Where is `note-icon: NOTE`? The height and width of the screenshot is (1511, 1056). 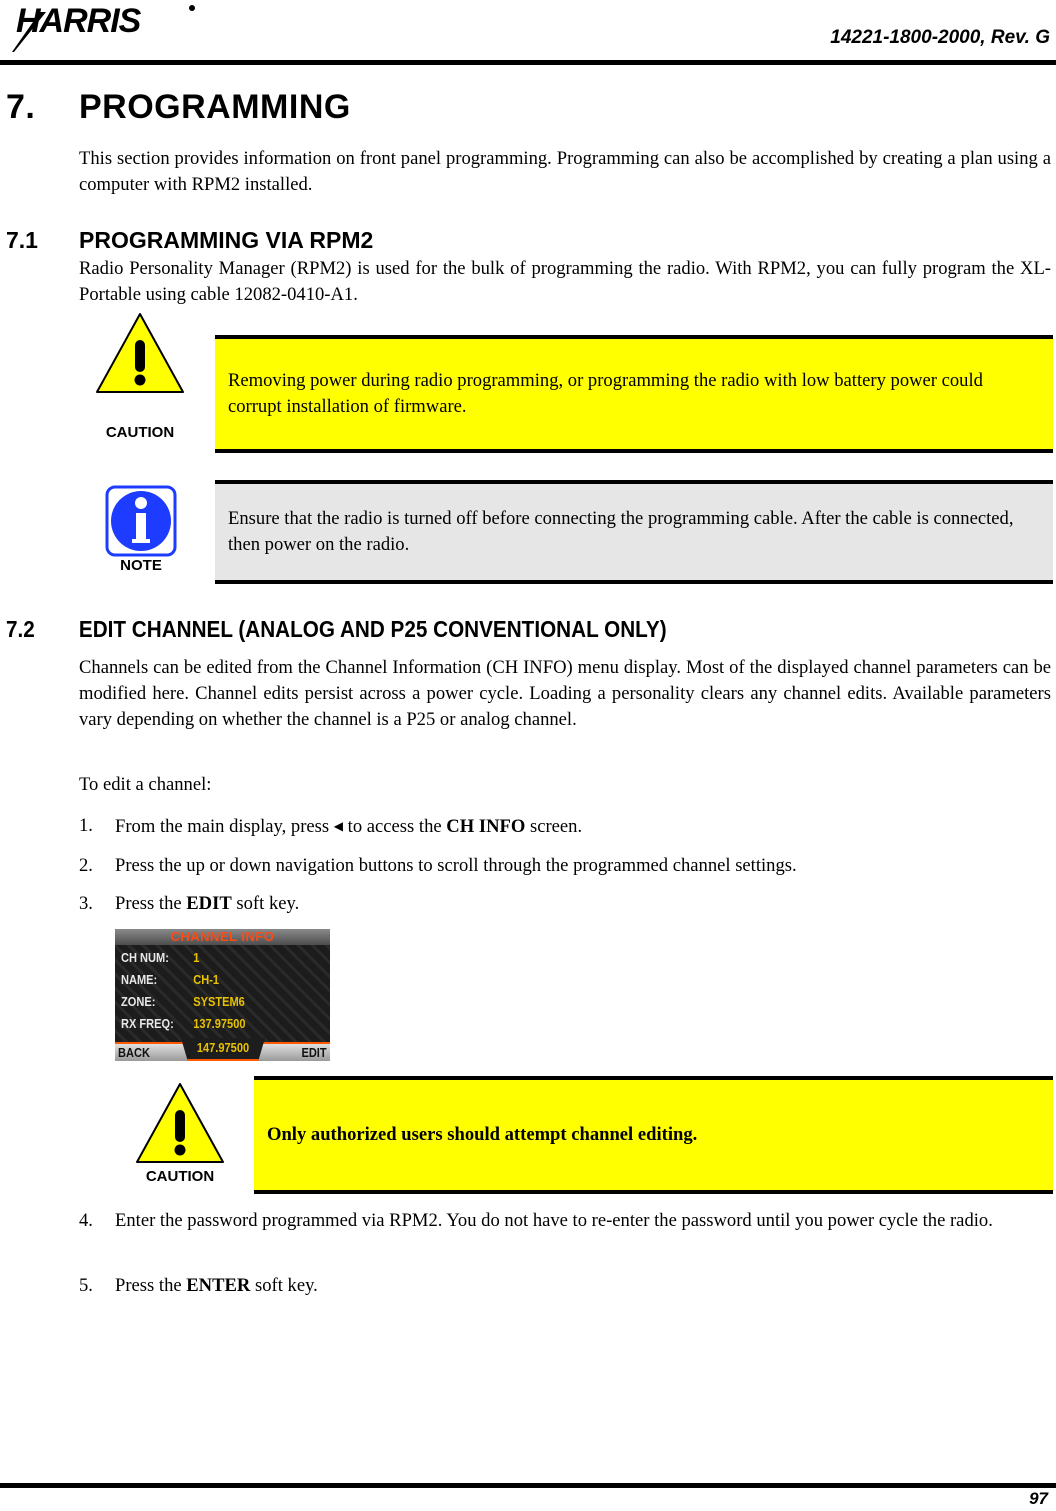
note-icon: NOTE is located at coordinates (146, 535).